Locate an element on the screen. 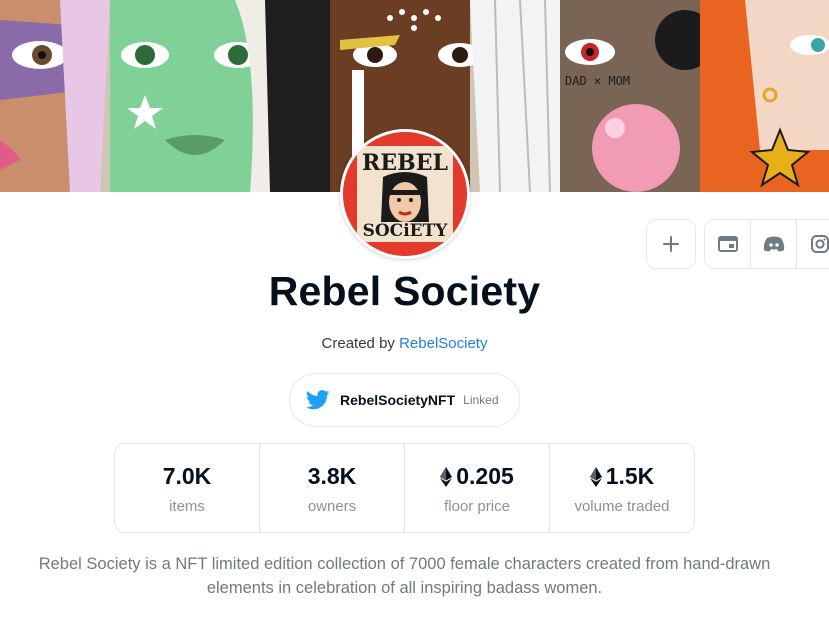 The width and height of the screenshot is (829, 619). twitter-link: RebelSocietyNFT Linked is located at coordinates (404, 400).